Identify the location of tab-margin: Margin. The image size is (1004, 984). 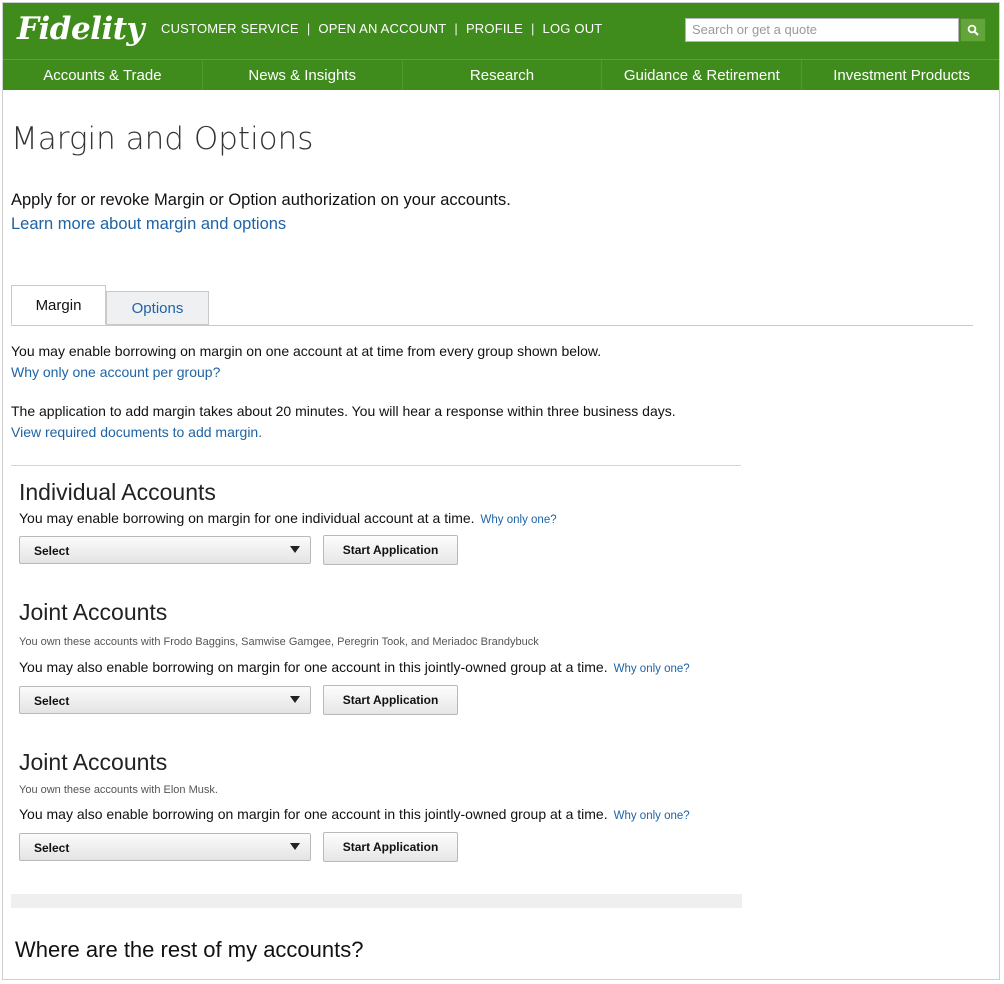
(58, 305).